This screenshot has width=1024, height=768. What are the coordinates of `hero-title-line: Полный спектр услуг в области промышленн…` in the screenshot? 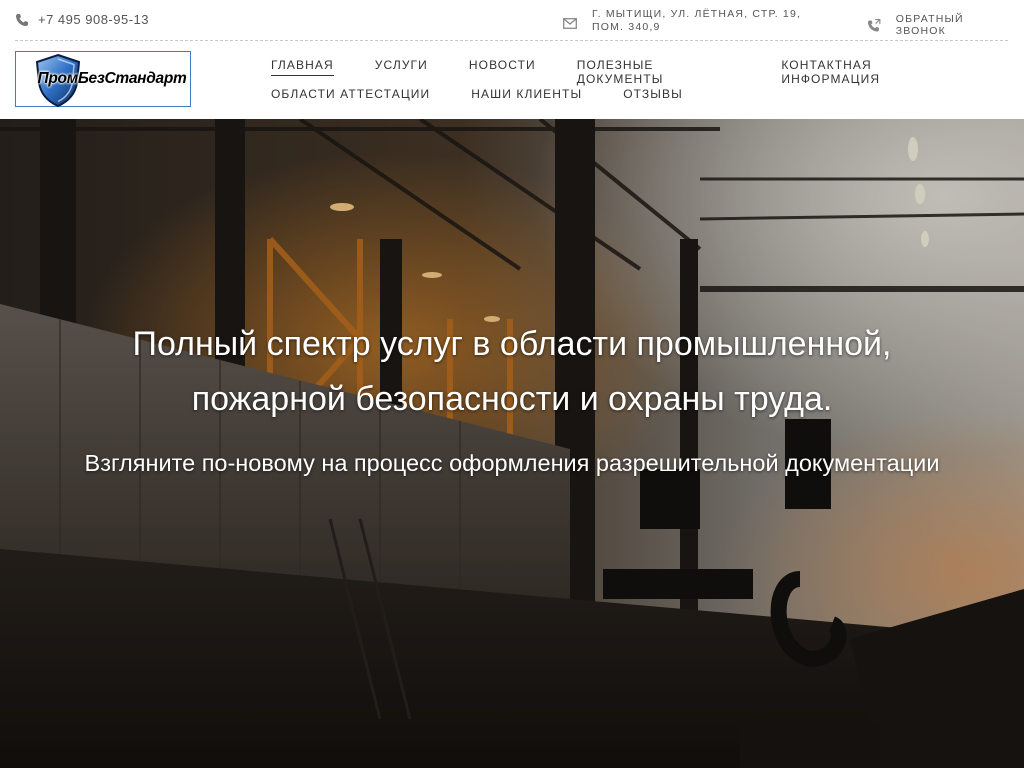 It's located at (512, 344).